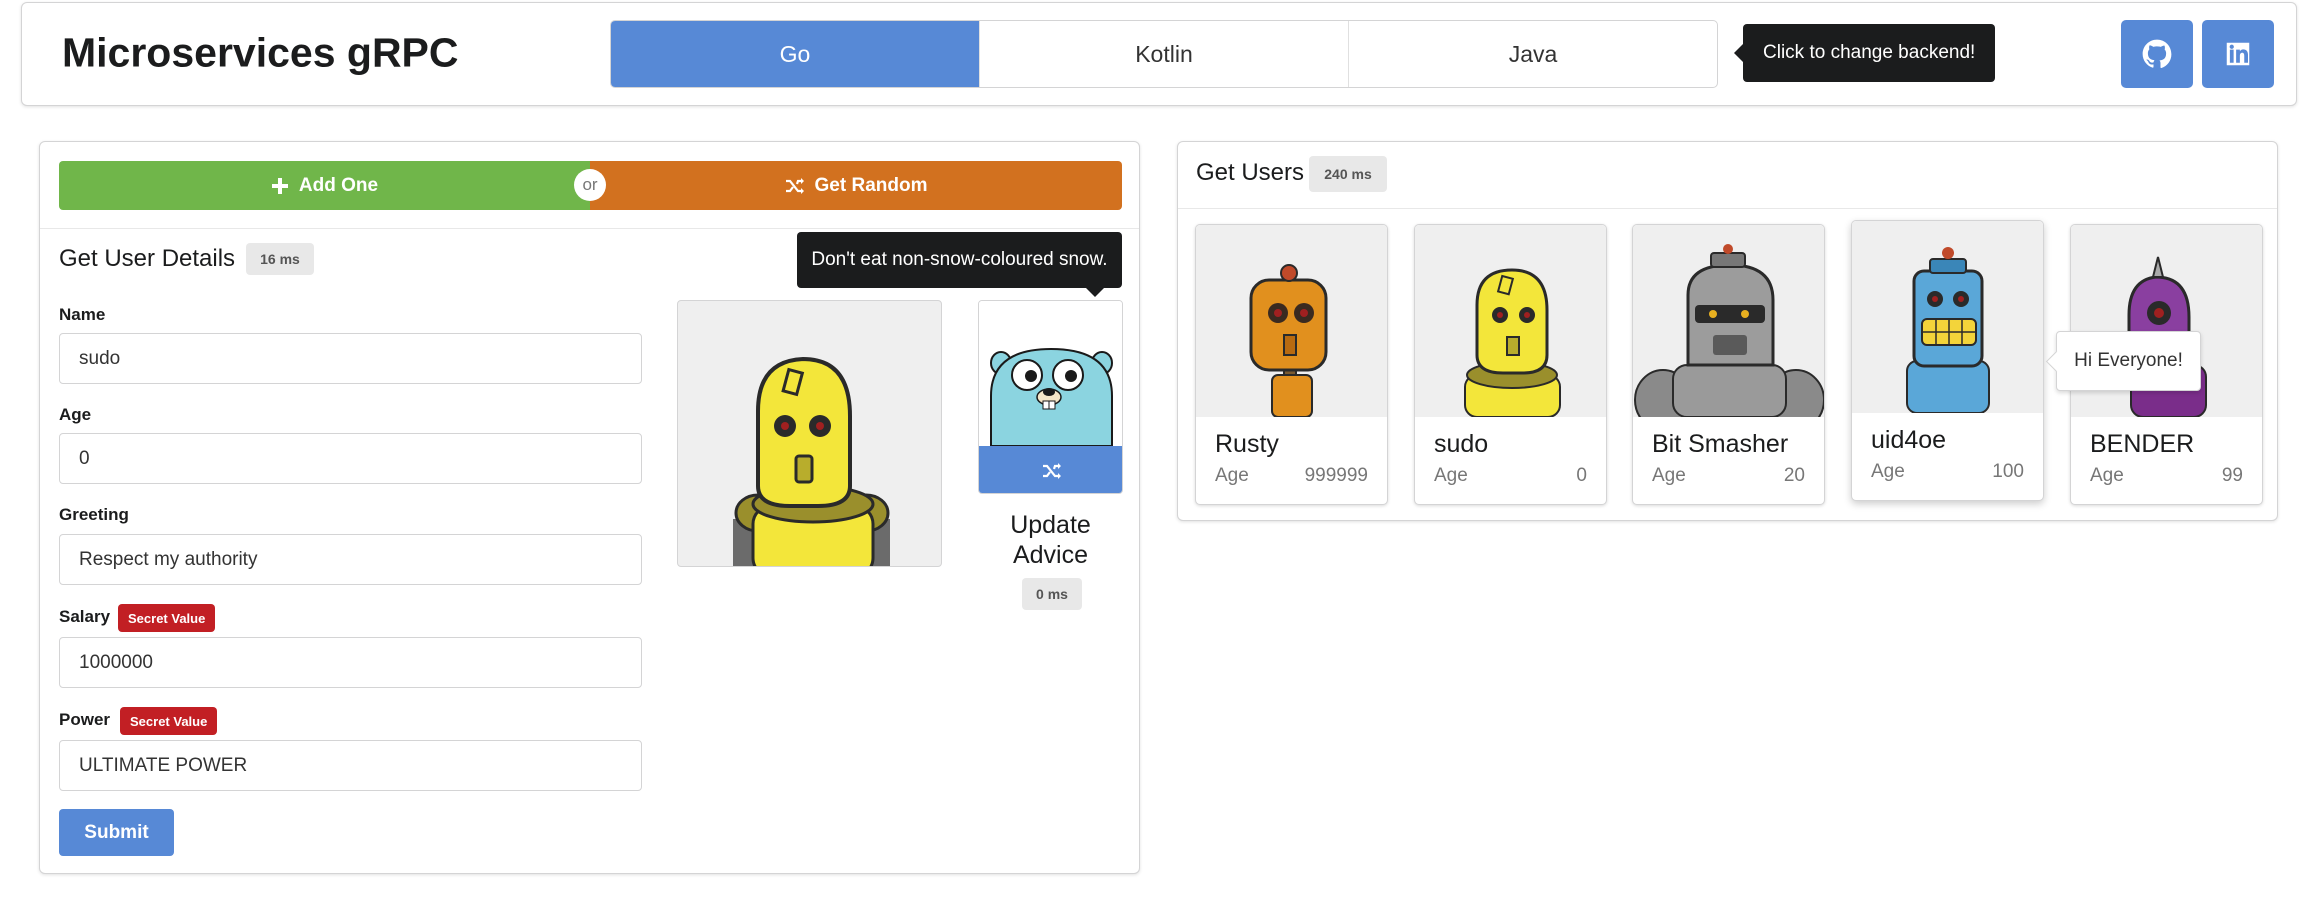  Describe the element at coordinates (147, 258) in the screenshot. I see `user-details-title: Get User Details` at that location.